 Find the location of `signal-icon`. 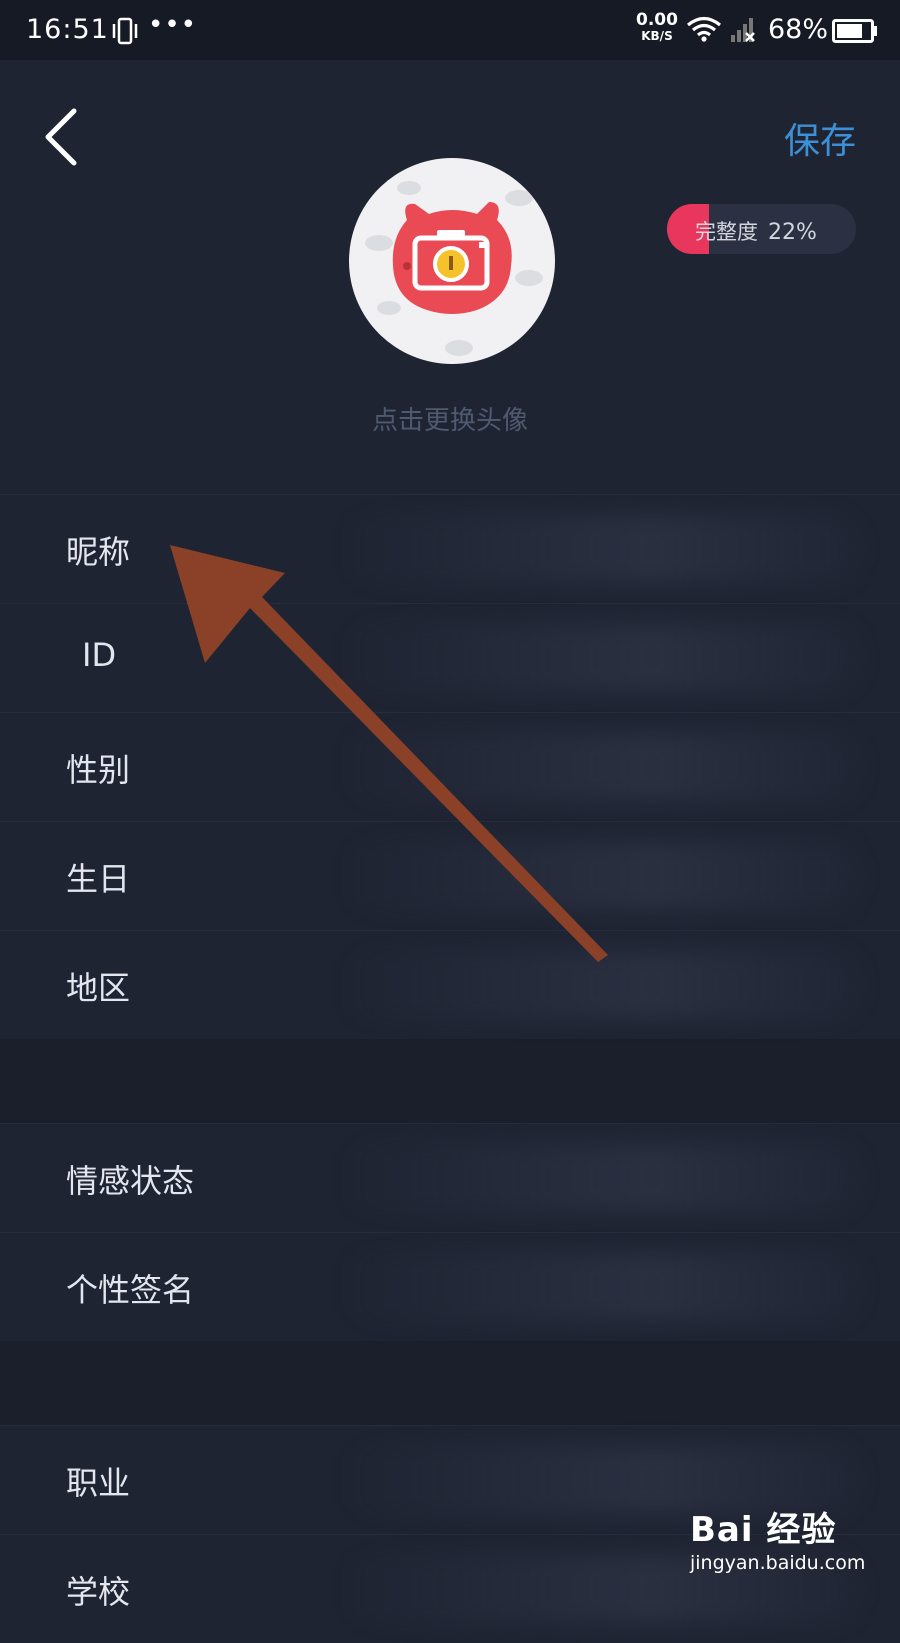

signal-icon is located at coordinates (744, 32).